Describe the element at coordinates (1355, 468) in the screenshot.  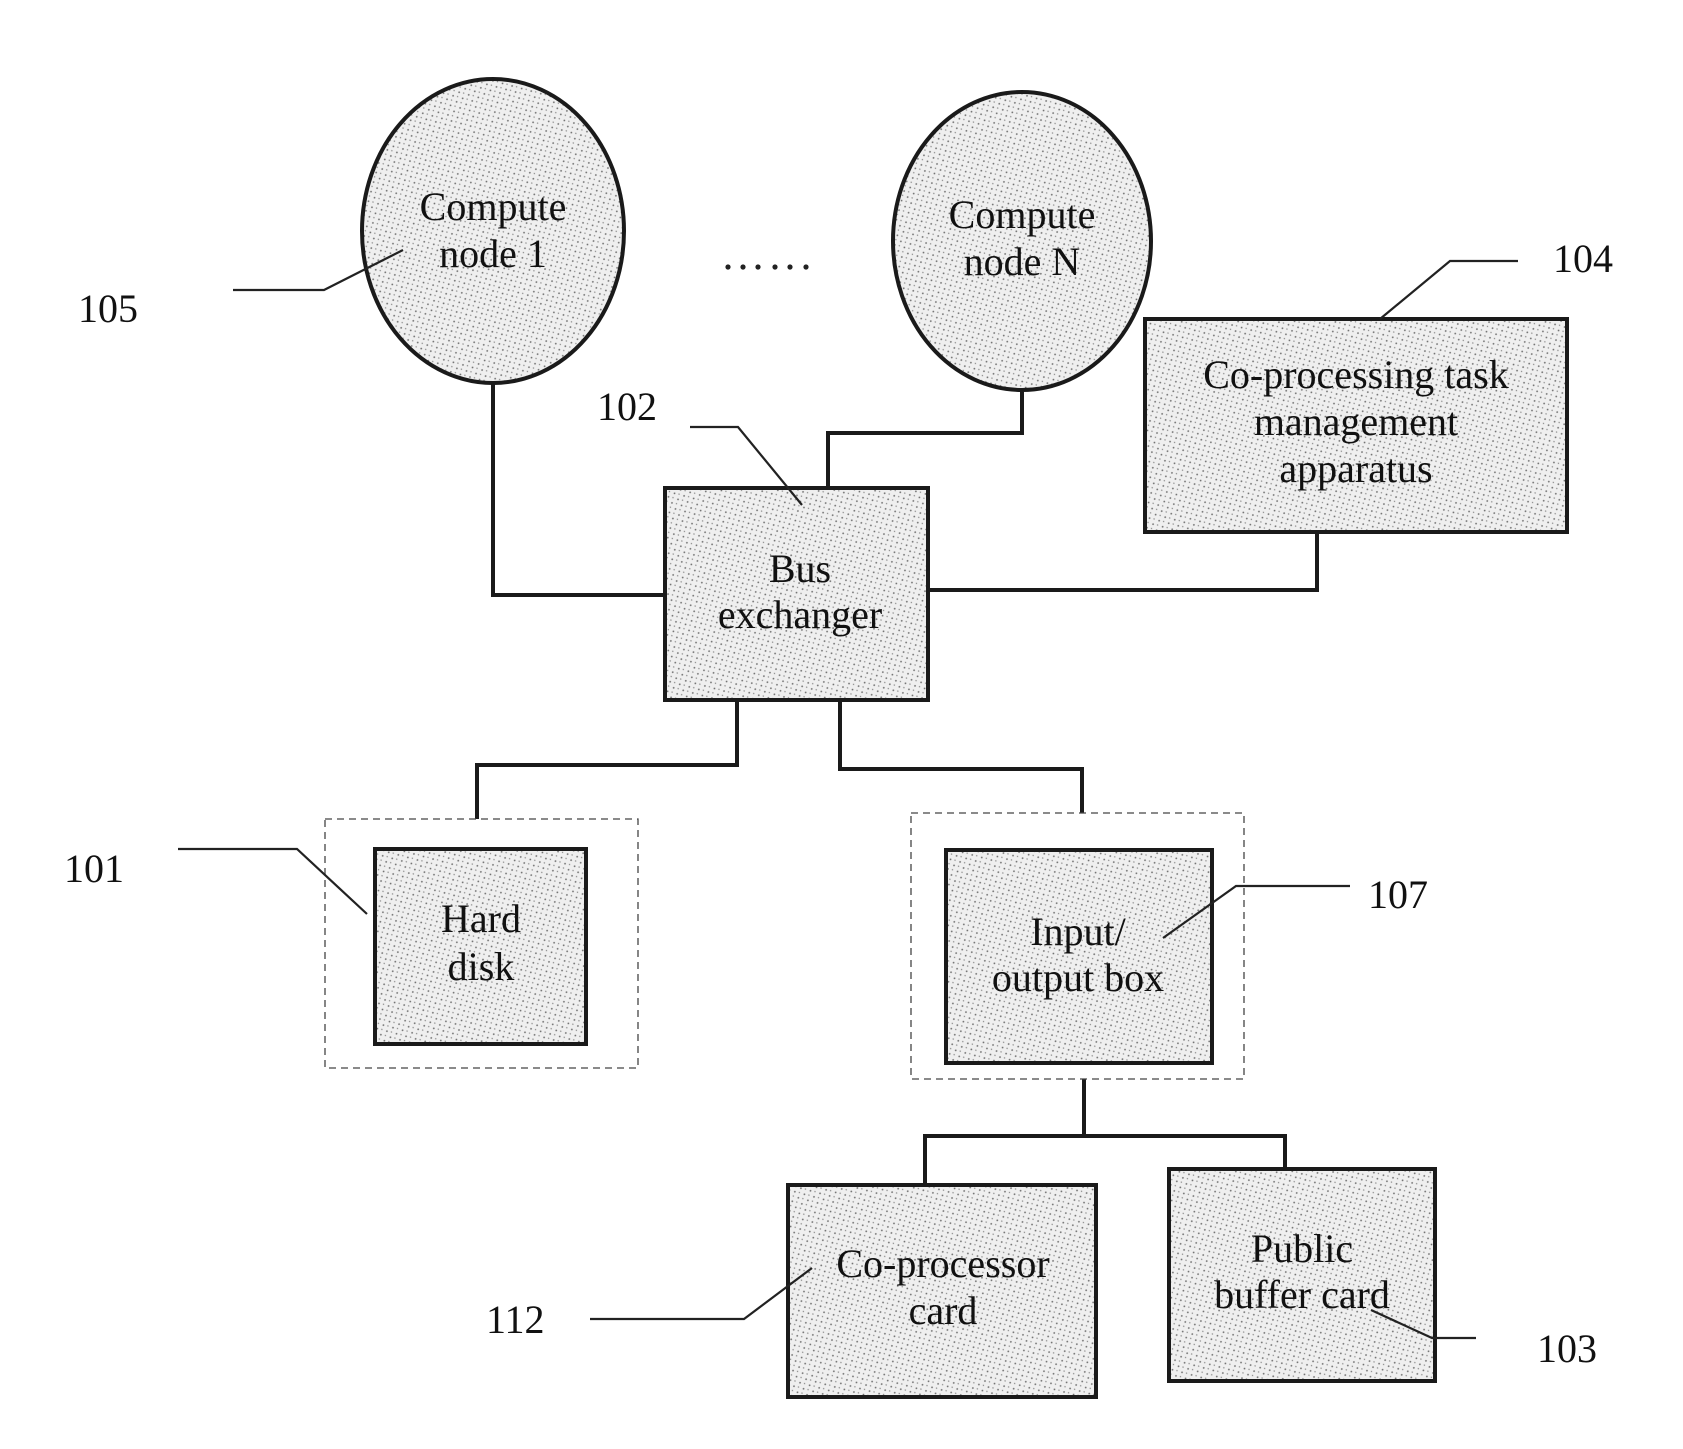
I see `task-manager-label-line-3: apparatus` at that location.